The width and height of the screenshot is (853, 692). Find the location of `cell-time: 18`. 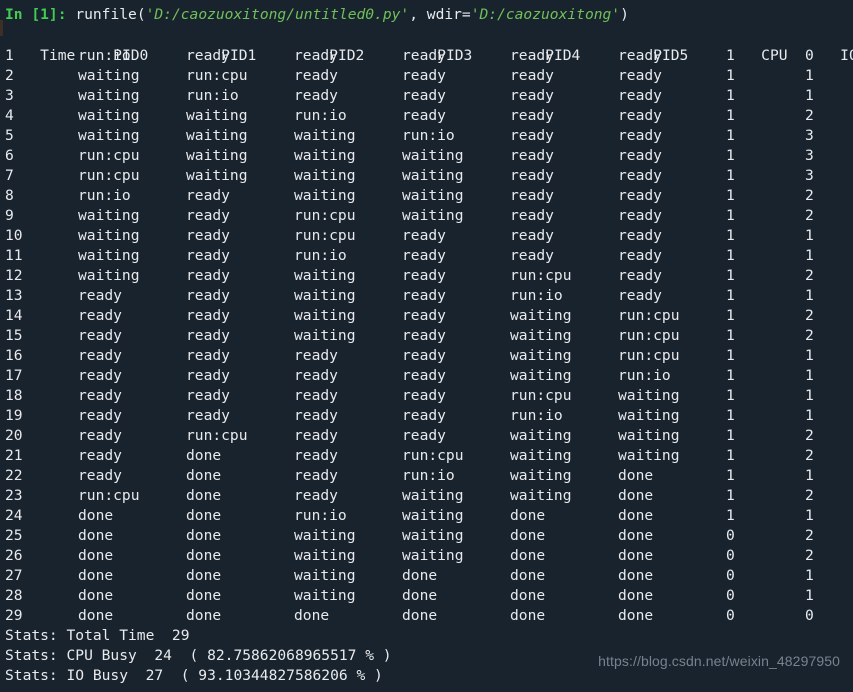

cell-time: 18 is located at coordinates (14, 395).